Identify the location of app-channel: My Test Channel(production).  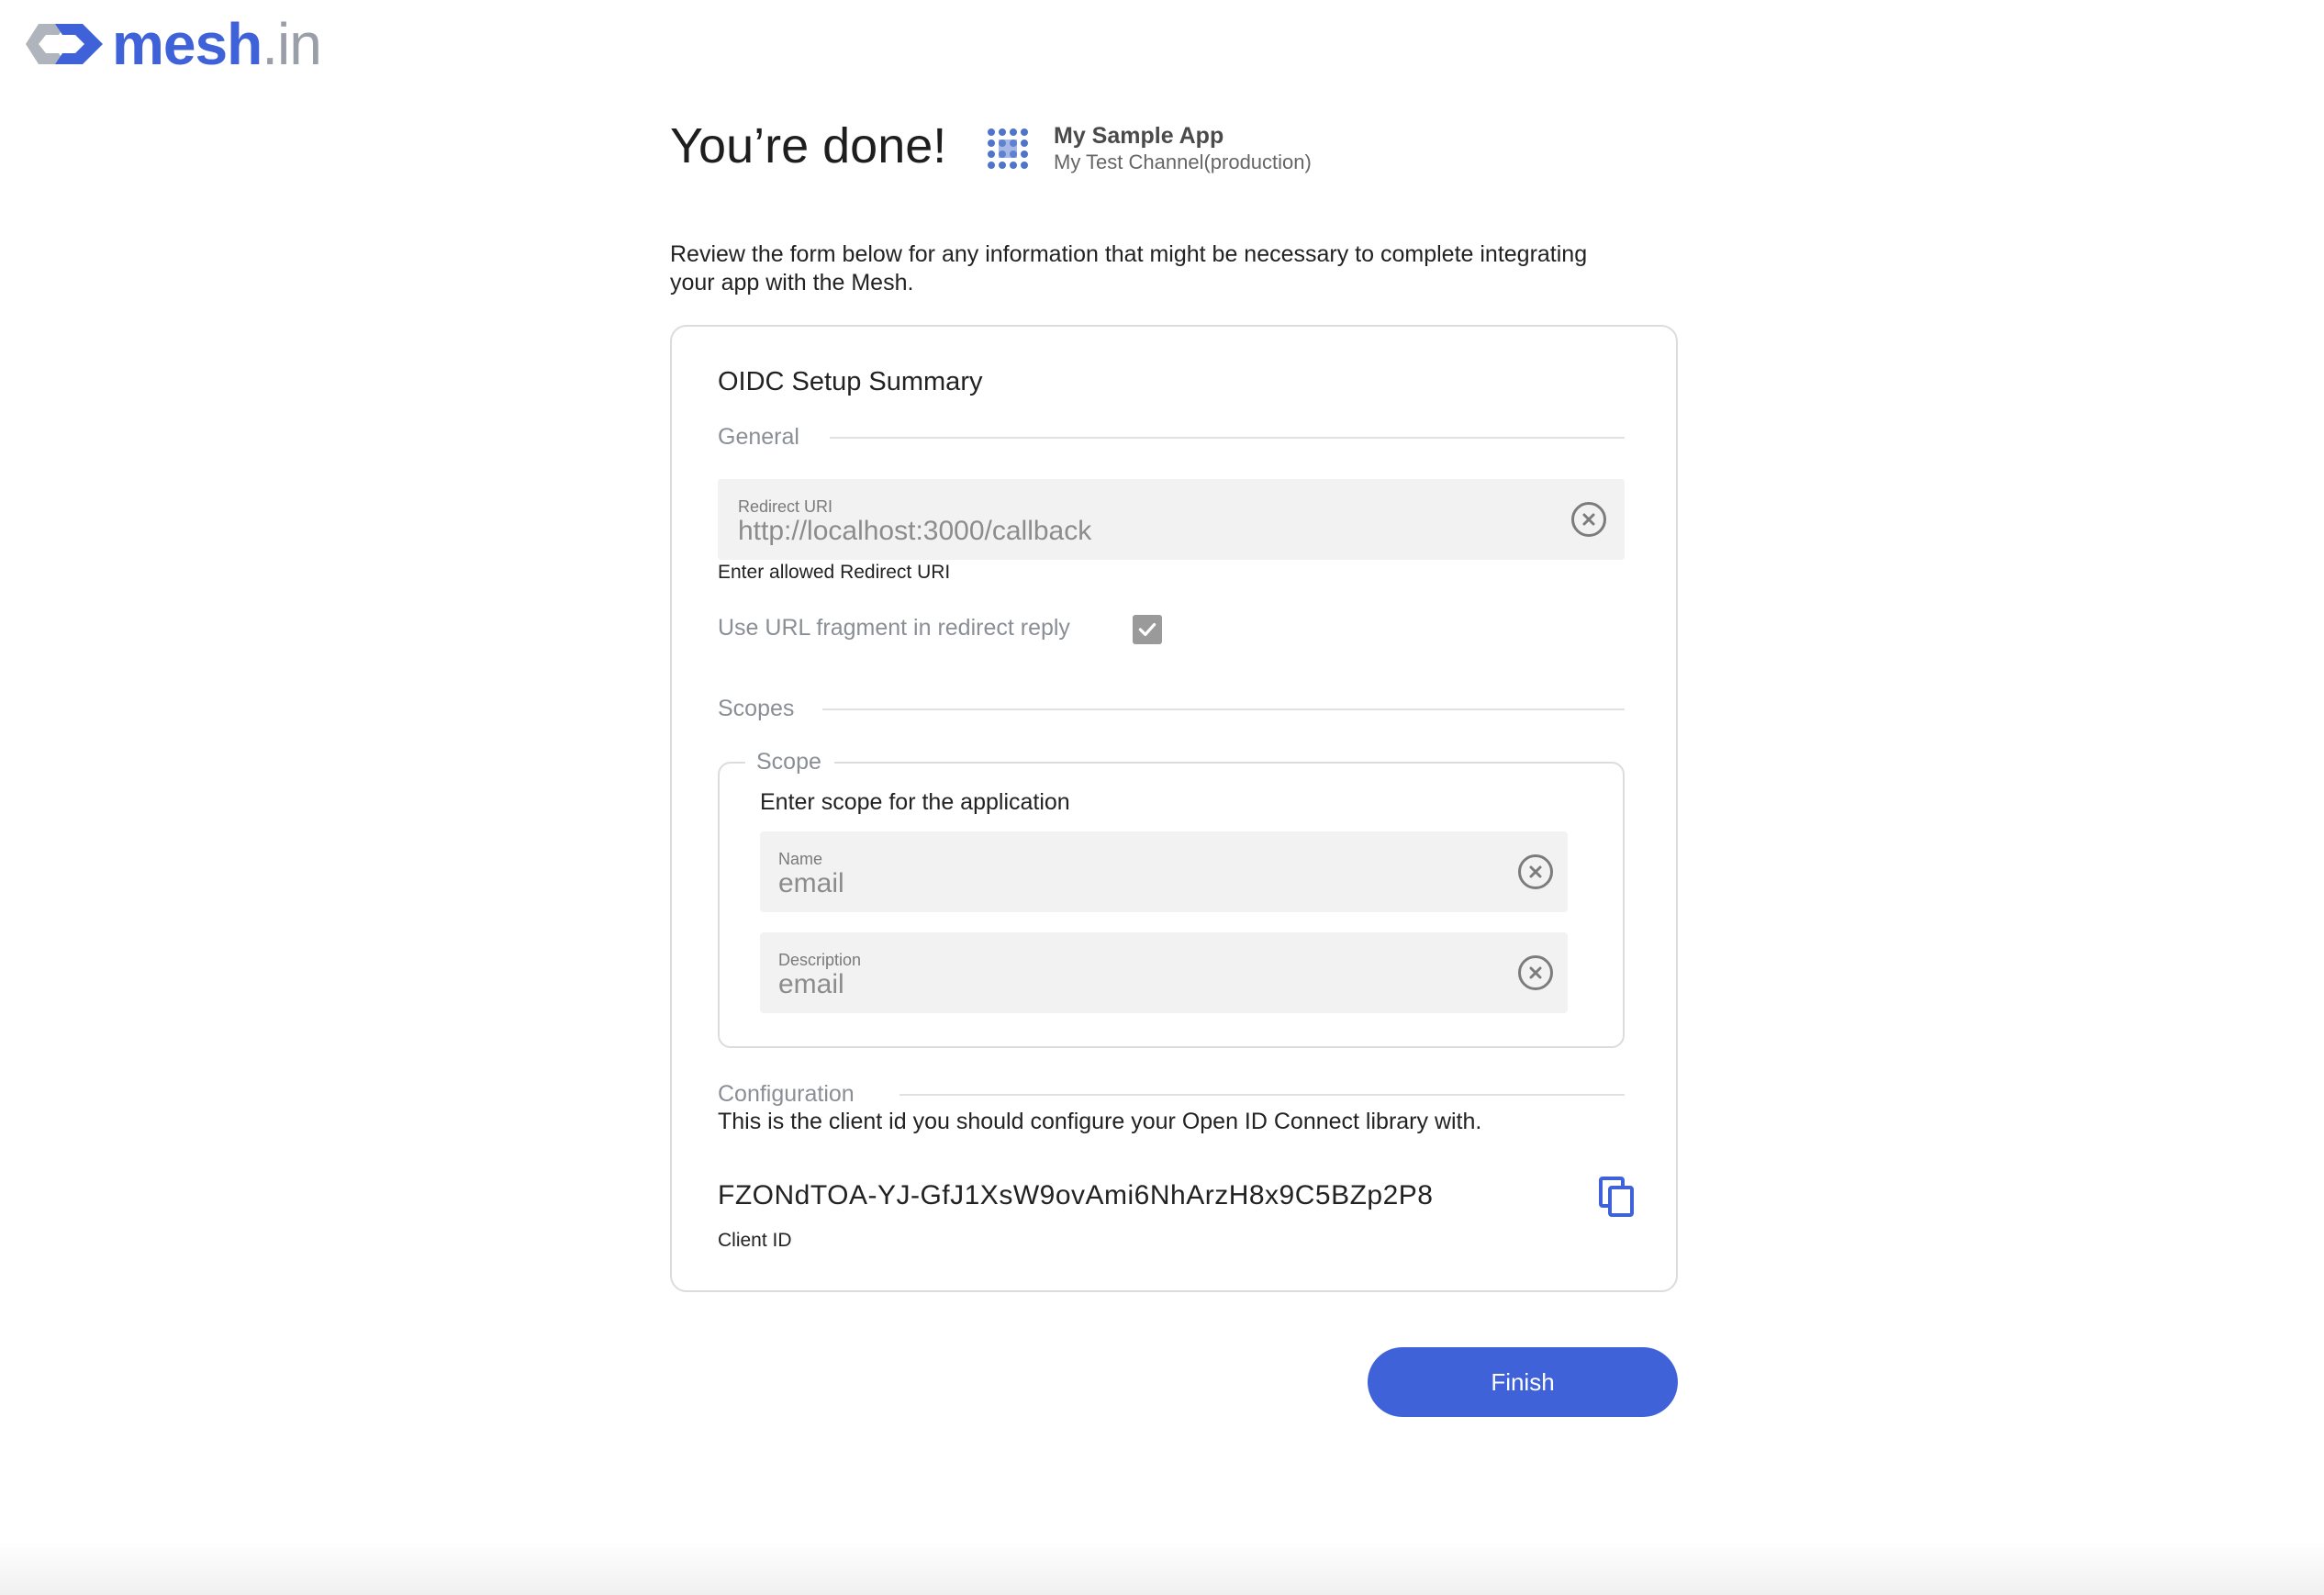
(1183, 162).